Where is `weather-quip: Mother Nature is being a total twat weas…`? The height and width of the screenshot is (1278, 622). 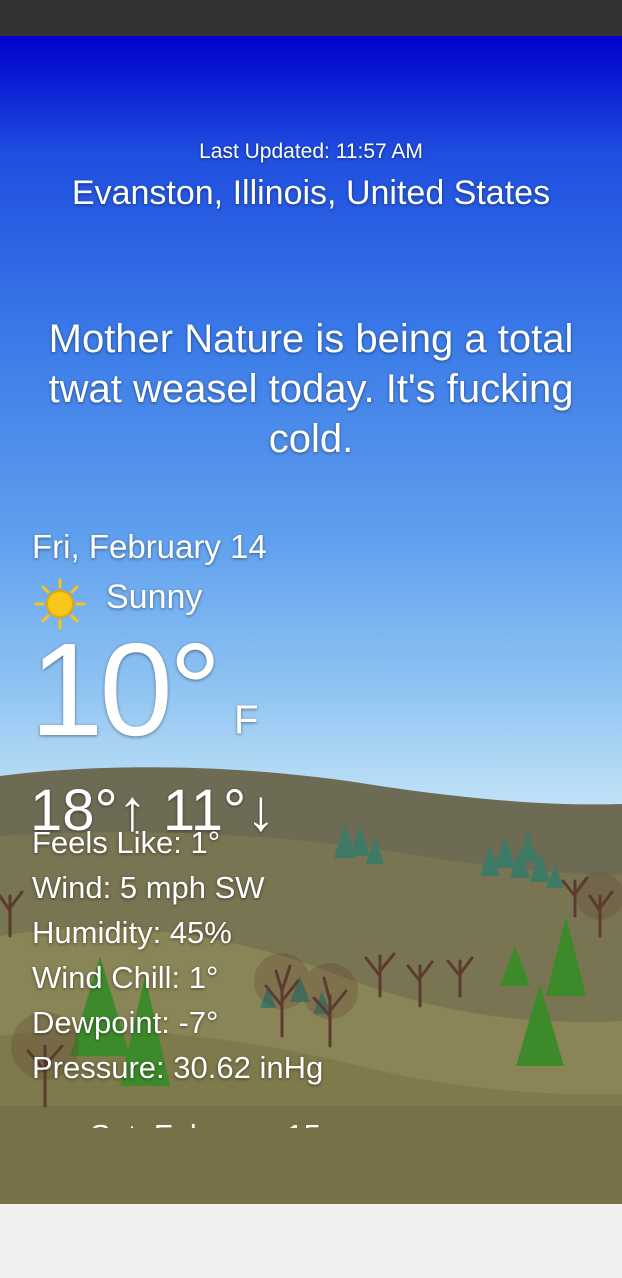
weather-quip: Mother Nature is being a total twat weas… is located at coordinates (311, 389).